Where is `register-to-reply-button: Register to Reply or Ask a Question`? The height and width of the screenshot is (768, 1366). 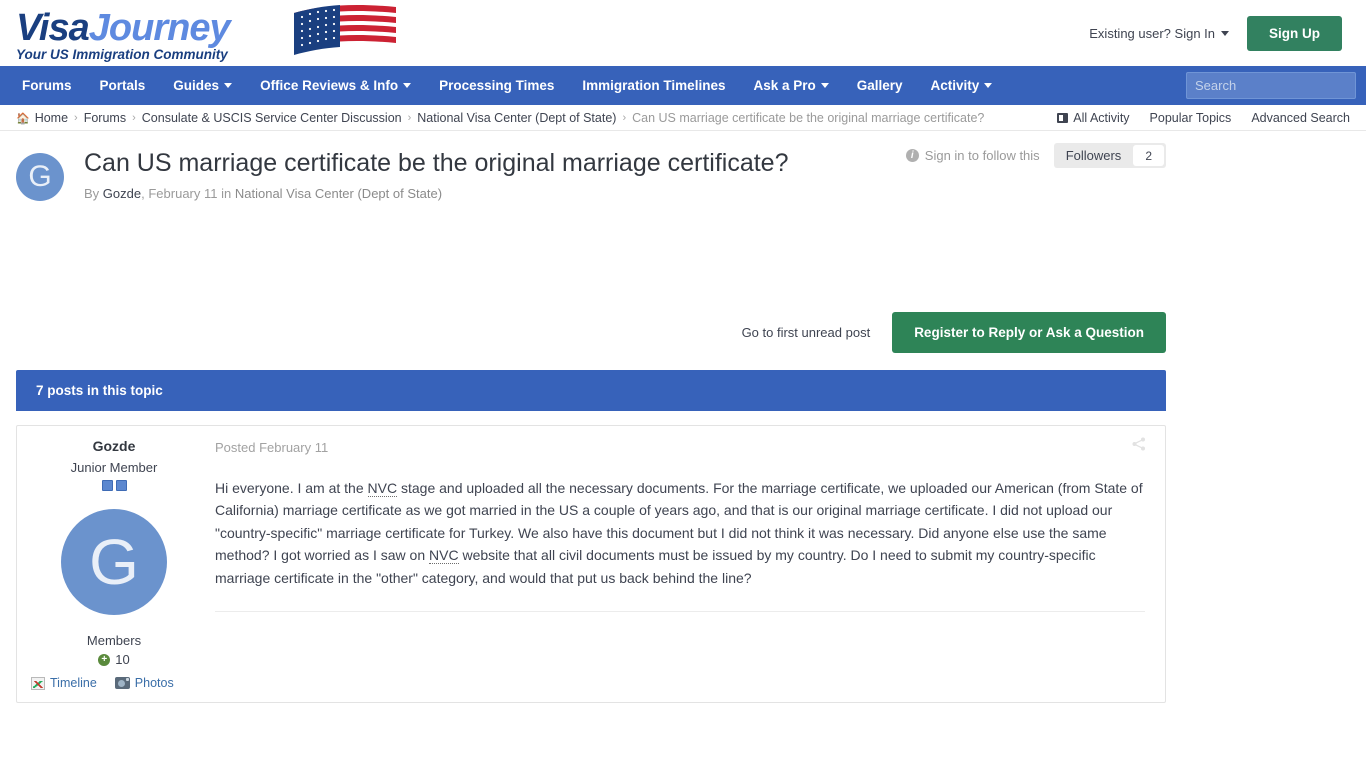 register-to-reply-button: Register to Reply or Ask a Question is located at coordinates (1029, 332).